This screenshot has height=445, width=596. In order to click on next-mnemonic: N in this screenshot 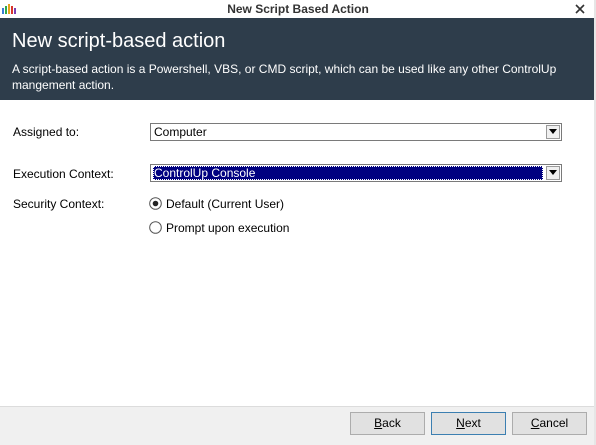, I will do `click(460, 423)`.